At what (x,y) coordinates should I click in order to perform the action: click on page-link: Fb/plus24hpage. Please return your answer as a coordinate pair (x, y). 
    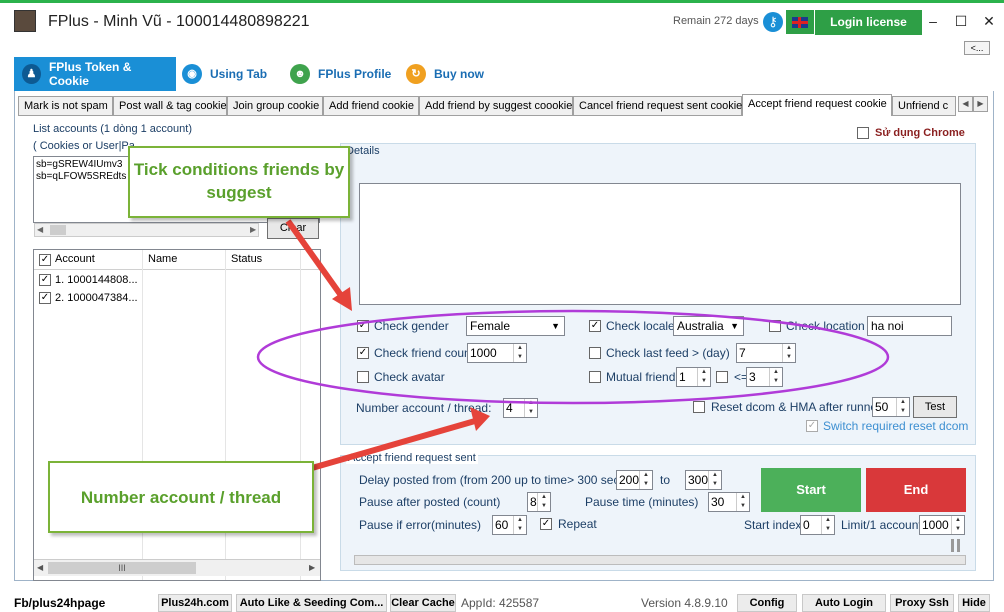
    Looking at the image, I should click on (59, 603).